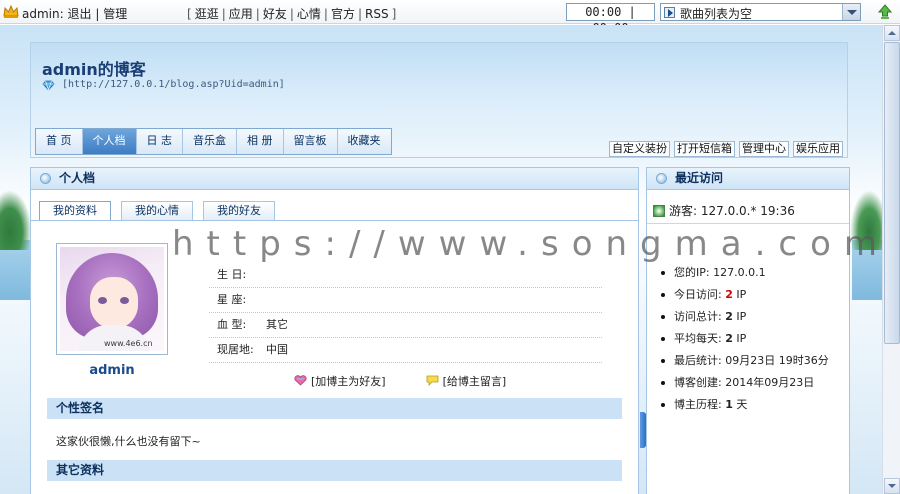 This screenshot has height=494, width=900. What do you see at coordinates (109, 141) in the screenshot?
I see `tab-profile: 个人档` at bounding box center [109, 141].